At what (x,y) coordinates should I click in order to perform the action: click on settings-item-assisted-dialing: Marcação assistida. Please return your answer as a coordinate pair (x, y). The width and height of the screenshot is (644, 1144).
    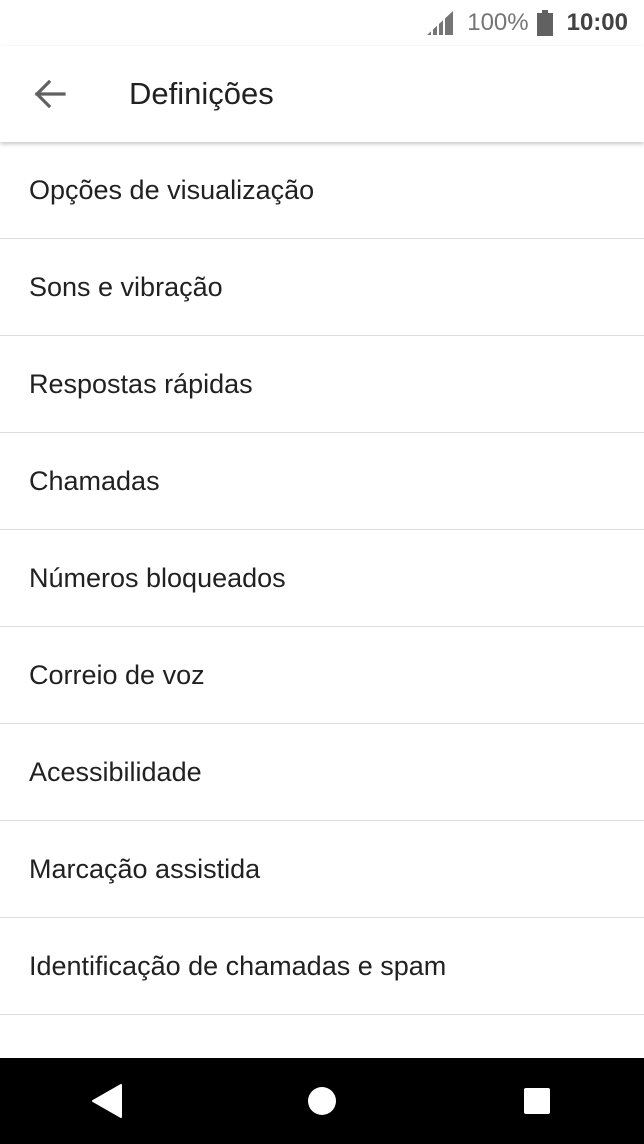
    Looking at the image, I should click on (322, 869).